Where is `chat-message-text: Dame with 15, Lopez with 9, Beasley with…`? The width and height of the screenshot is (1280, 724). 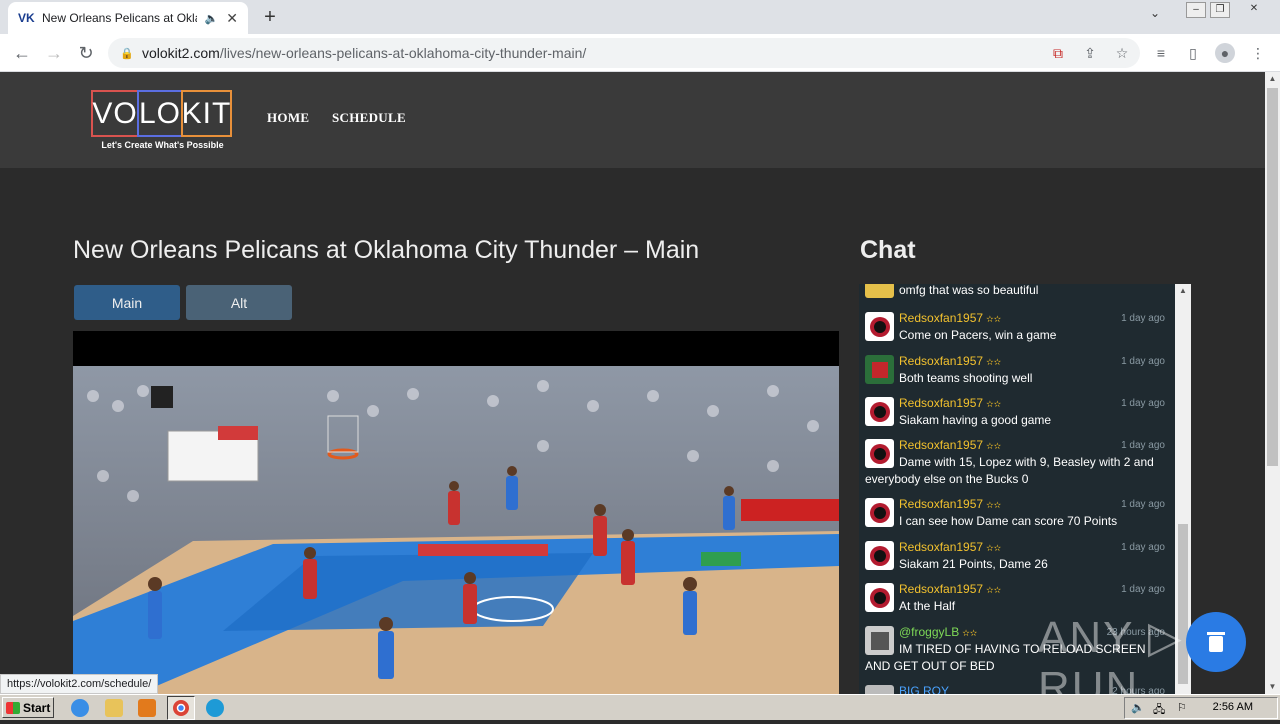 chat-message-text: Dame with 15, Lopez with 9, Beasley with… is located at coordinates (1009, 470).